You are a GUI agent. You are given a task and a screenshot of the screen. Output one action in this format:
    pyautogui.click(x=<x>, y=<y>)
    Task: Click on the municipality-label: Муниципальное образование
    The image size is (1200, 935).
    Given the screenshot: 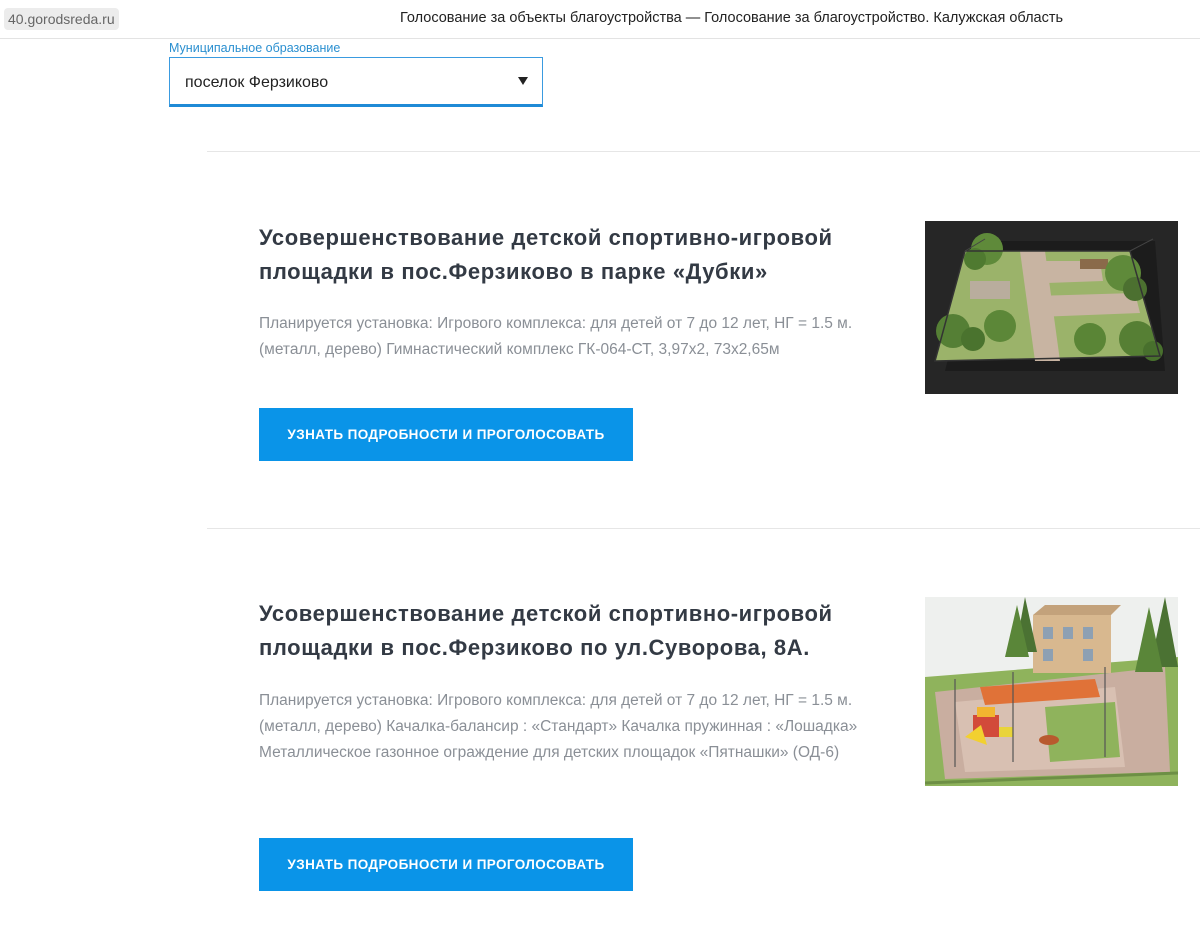 What is the action you would take?
    pyautogui.click(x=255, y=48)
    